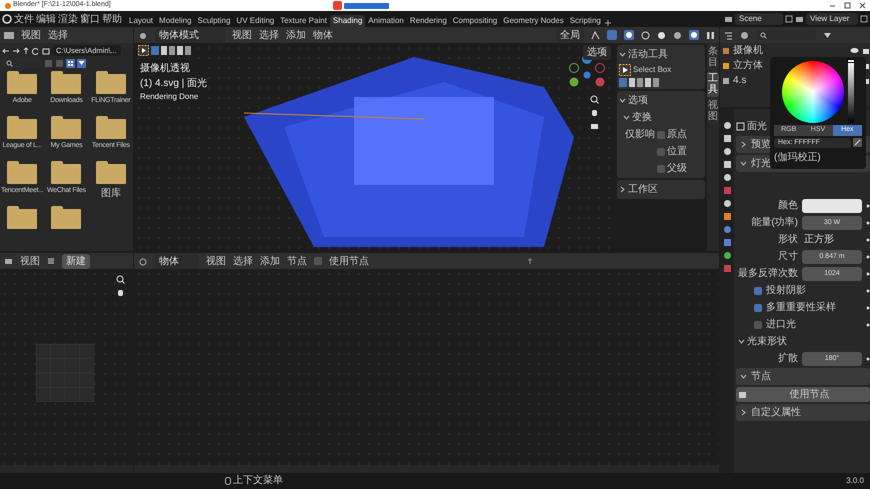 Image resolution: width=870 pixels, height=489 pixels. Describe the element at coordinates (595, 35) in the screenshot. I see `snap-icon` at that location.